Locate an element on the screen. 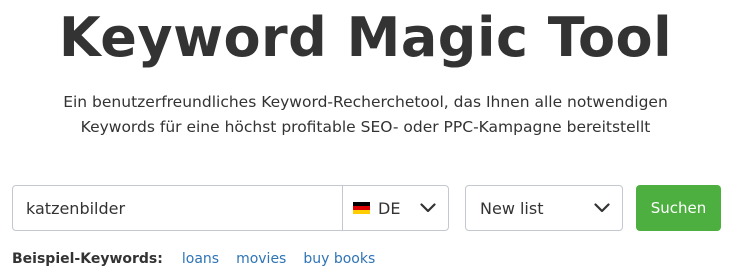 The width and height of the screenshot is (731, 280). database-select-label: DE is located at coordinates (389, 208).